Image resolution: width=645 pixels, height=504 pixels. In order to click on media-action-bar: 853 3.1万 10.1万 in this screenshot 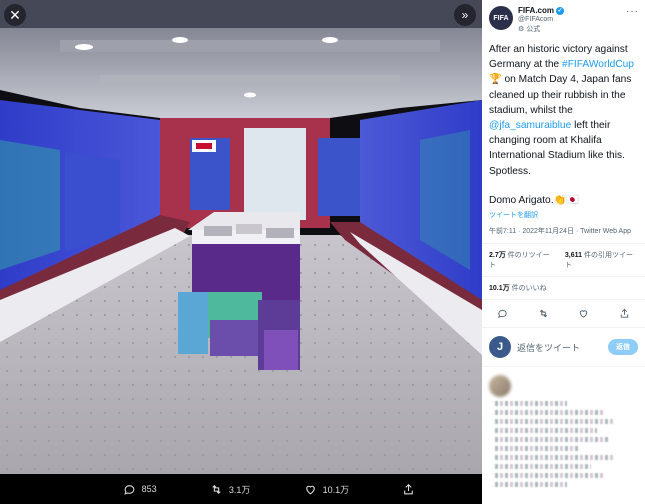, I will do `click(241, 489)`.